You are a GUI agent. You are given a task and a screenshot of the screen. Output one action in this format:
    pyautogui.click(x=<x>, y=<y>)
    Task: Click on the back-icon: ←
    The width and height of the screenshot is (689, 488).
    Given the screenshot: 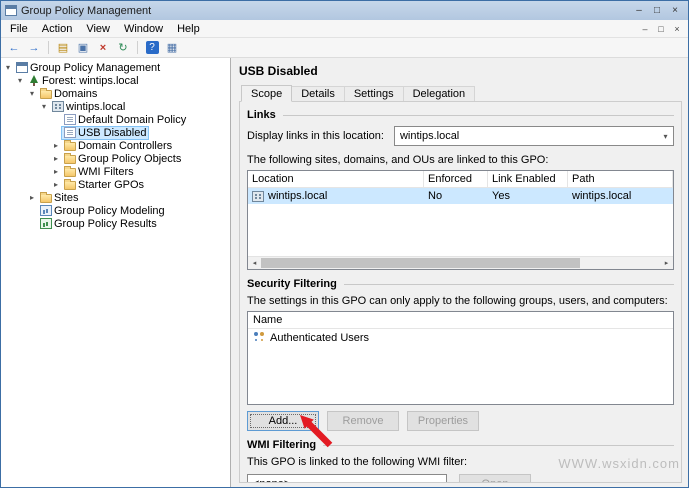 What is the action you would take?
    pyautogui.click(x=14, y=48)
    